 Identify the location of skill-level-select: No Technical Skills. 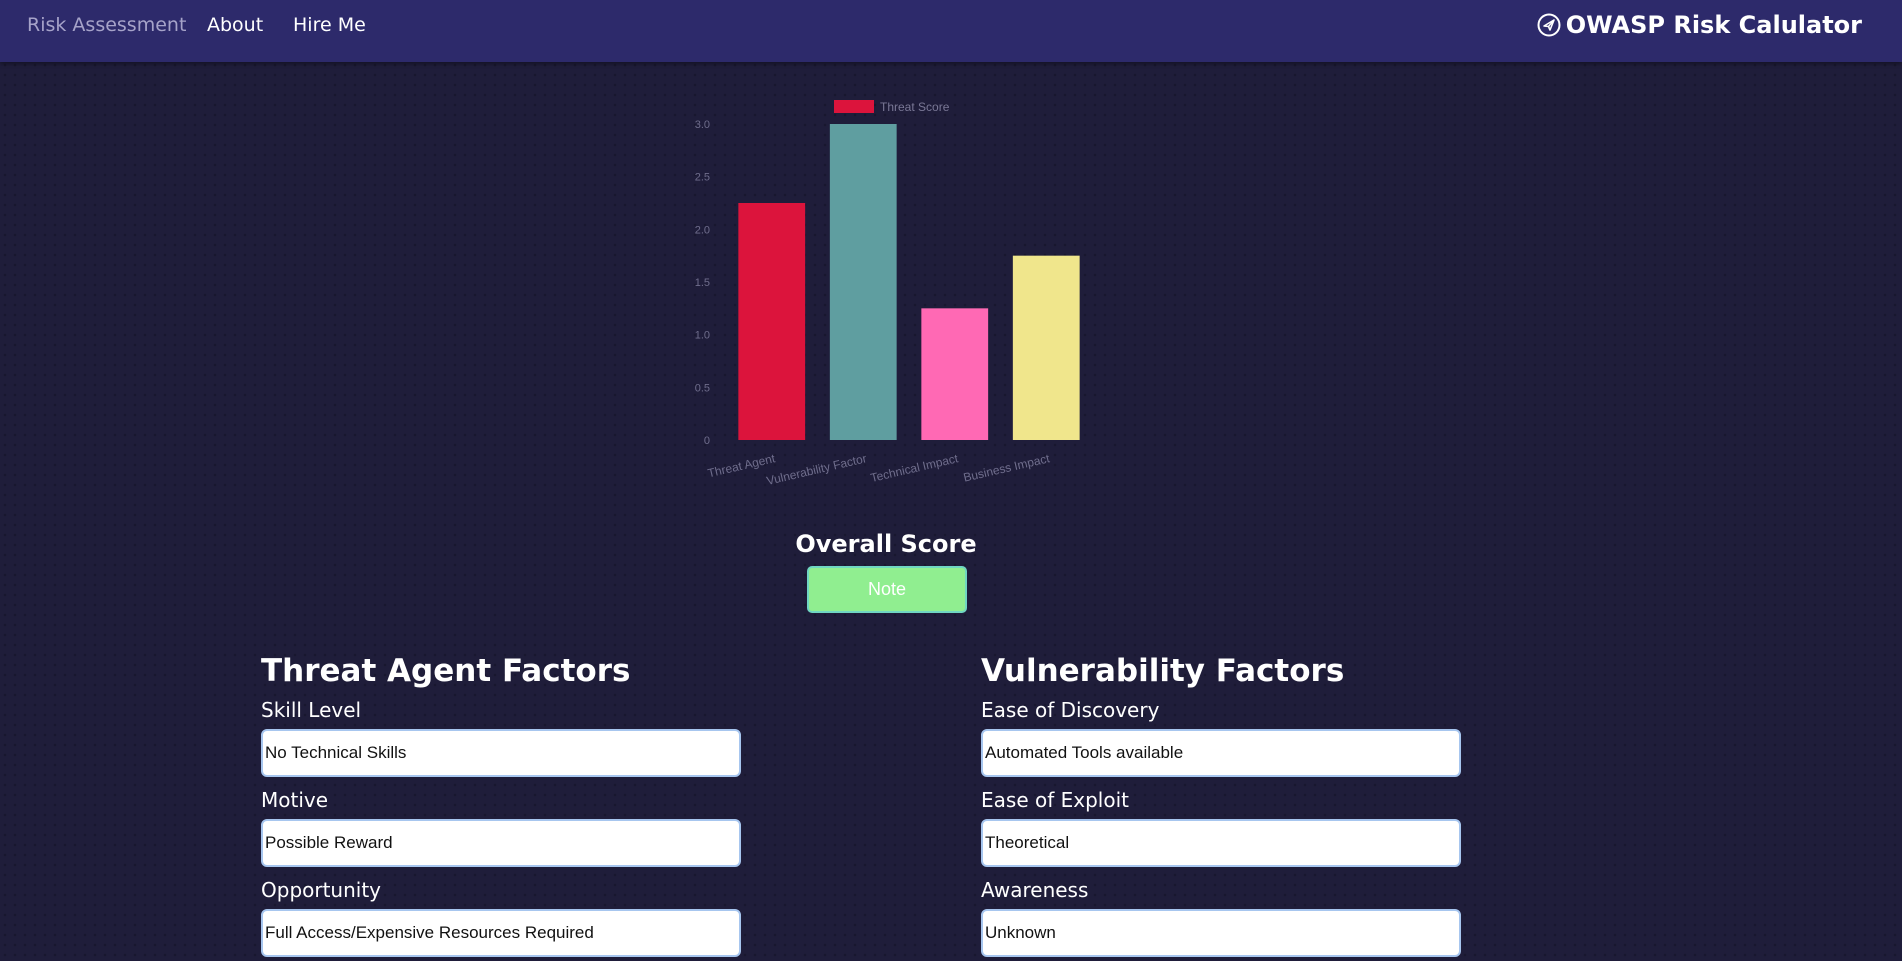
(501, 753).